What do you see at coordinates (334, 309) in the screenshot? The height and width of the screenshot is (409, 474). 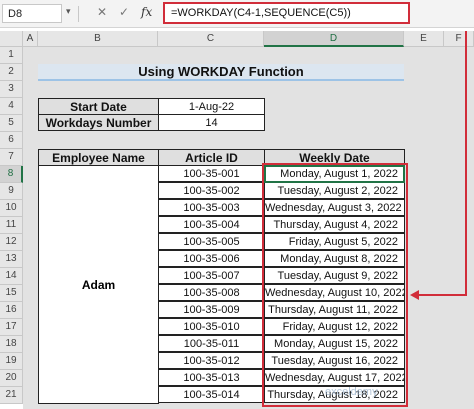 I see `weekly-date-cell: Thursday, August 11, 2022` at bounding box center [334, 309].